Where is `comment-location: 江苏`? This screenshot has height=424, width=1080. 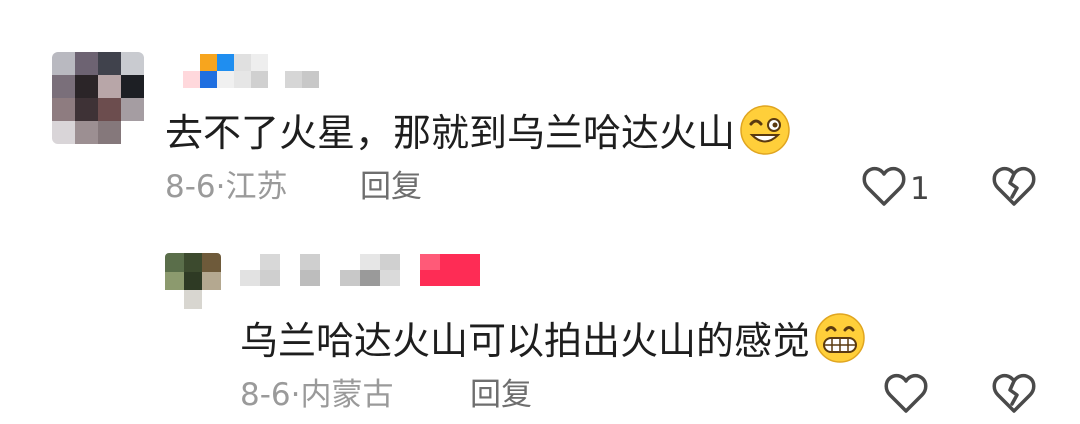
comment-location: 江苏 is located at coordinates (256, 187).